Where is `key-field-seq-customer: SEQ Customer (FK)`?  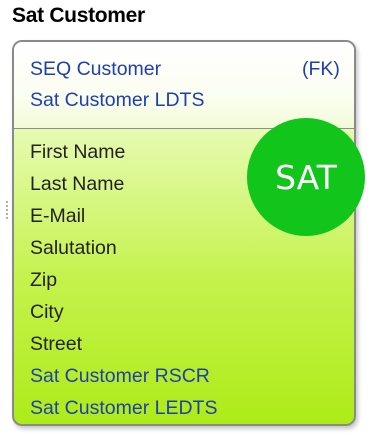
key-field-seq-customer: SEQ Customer (FK) is located at coordinates (185, 69).